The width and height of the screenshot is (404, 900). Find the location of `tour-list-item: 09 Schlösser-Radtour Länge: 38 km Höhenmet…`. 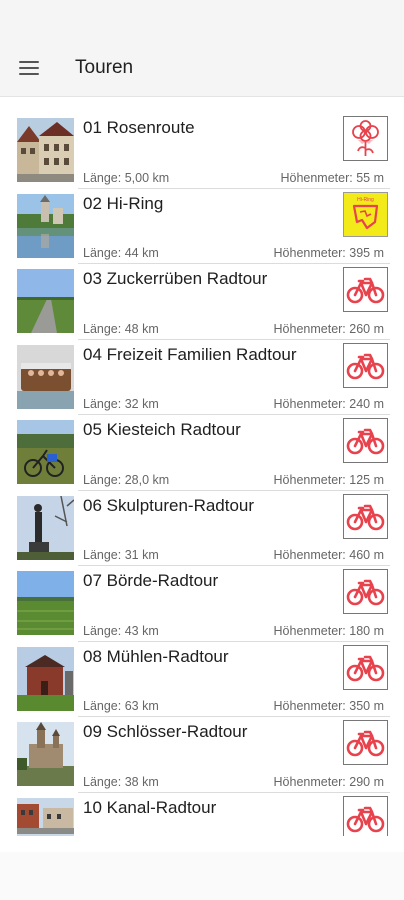

tour-list-item: 09 Schlösser-Radtour Länge: 38 km Höhenmet… is located at coordinates (202, 754).